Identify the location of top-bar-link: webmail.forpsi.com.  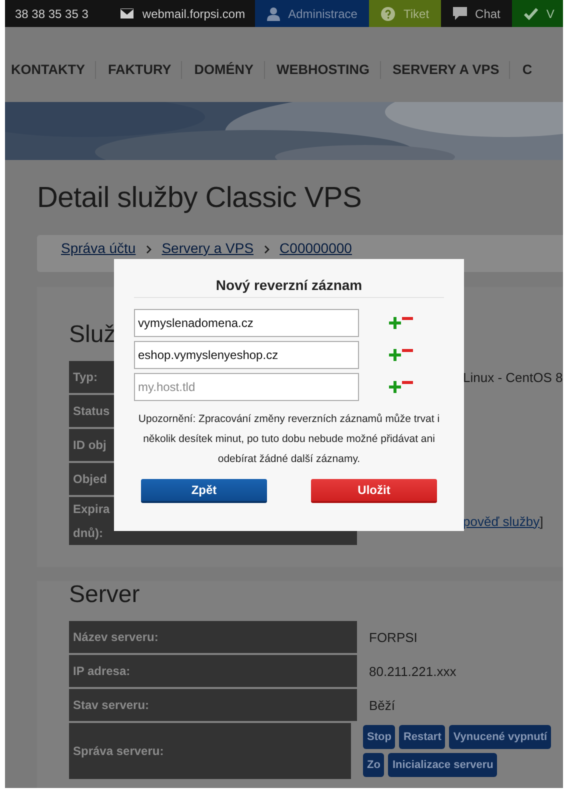
(183, 13).